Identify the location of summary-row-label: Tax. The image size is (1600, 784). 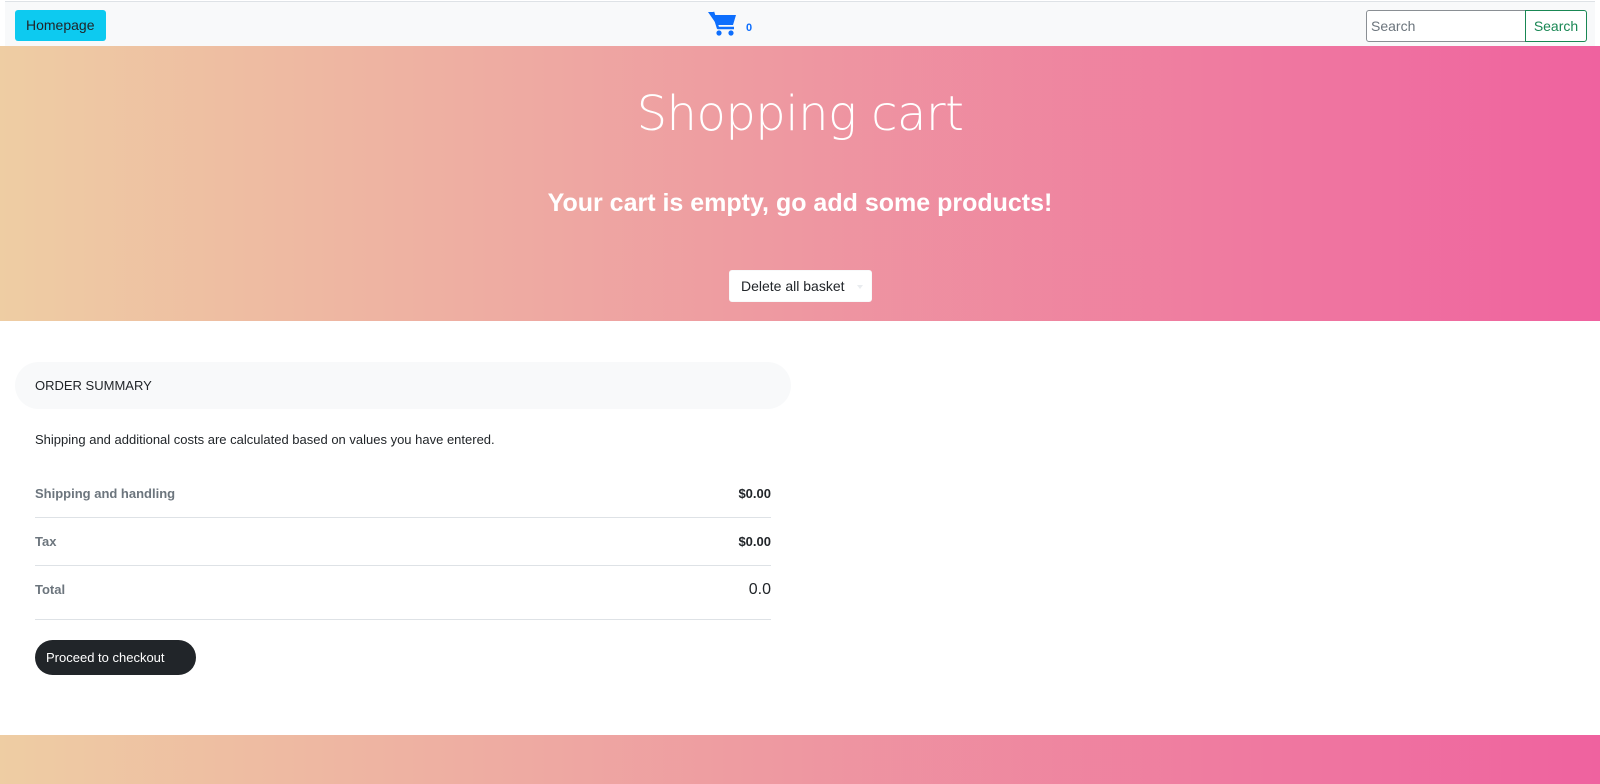
(46, 541).